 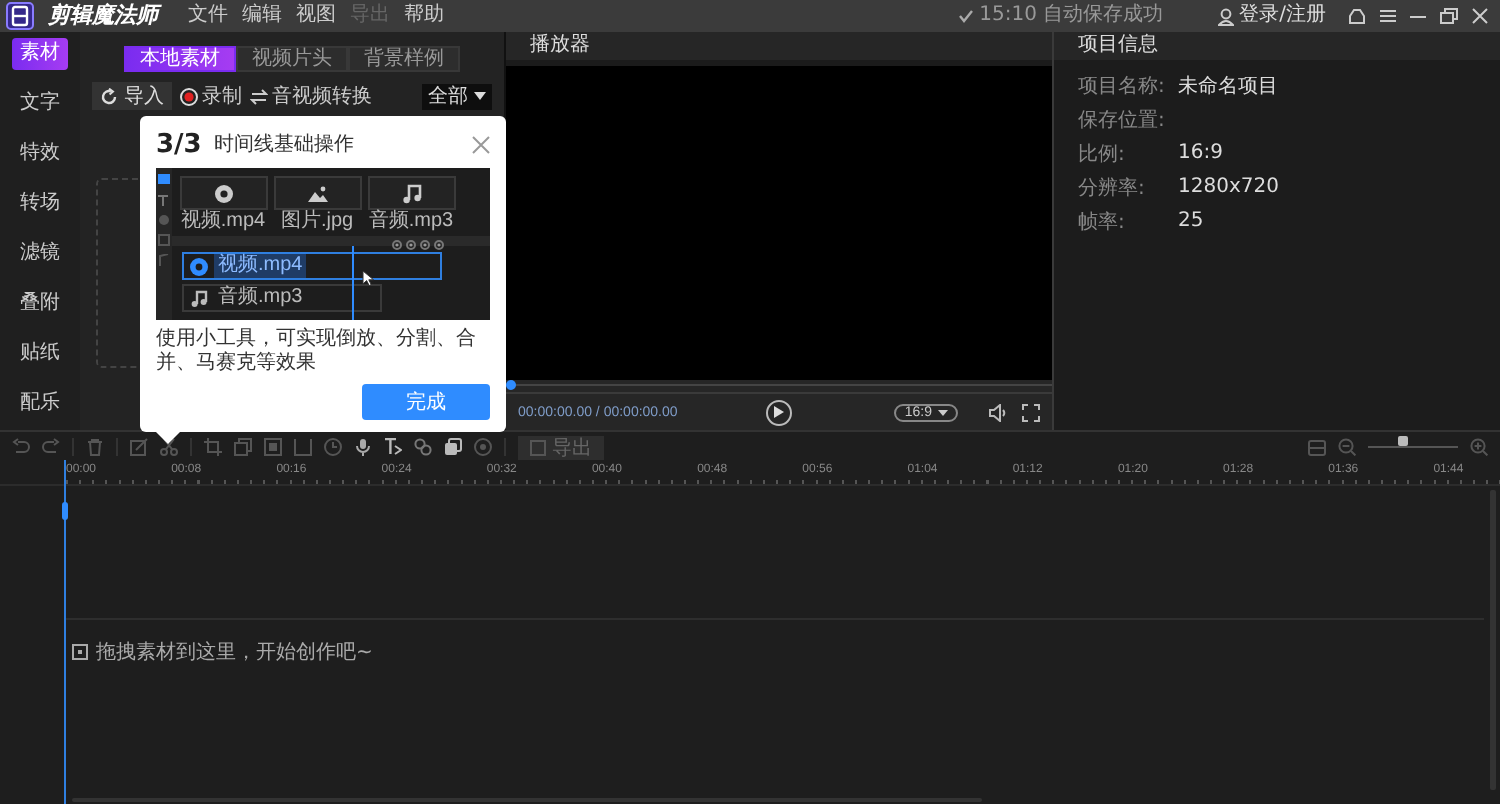 I want to click on app-title: 剪辑魔法师, so click(x=103, y=16).